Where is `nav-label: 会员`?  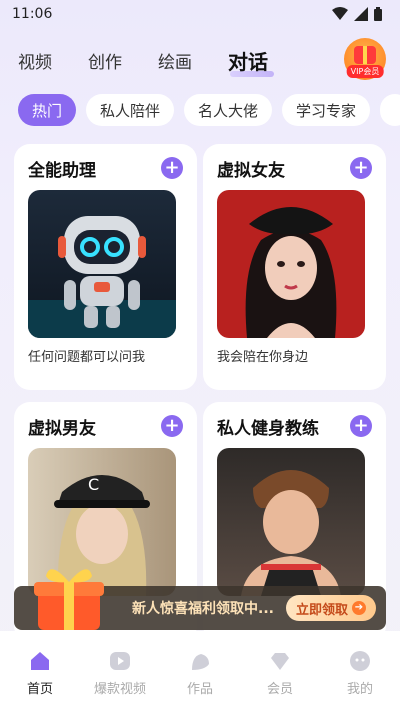
nav-label: 会员 is located at coordinates (279, 689).